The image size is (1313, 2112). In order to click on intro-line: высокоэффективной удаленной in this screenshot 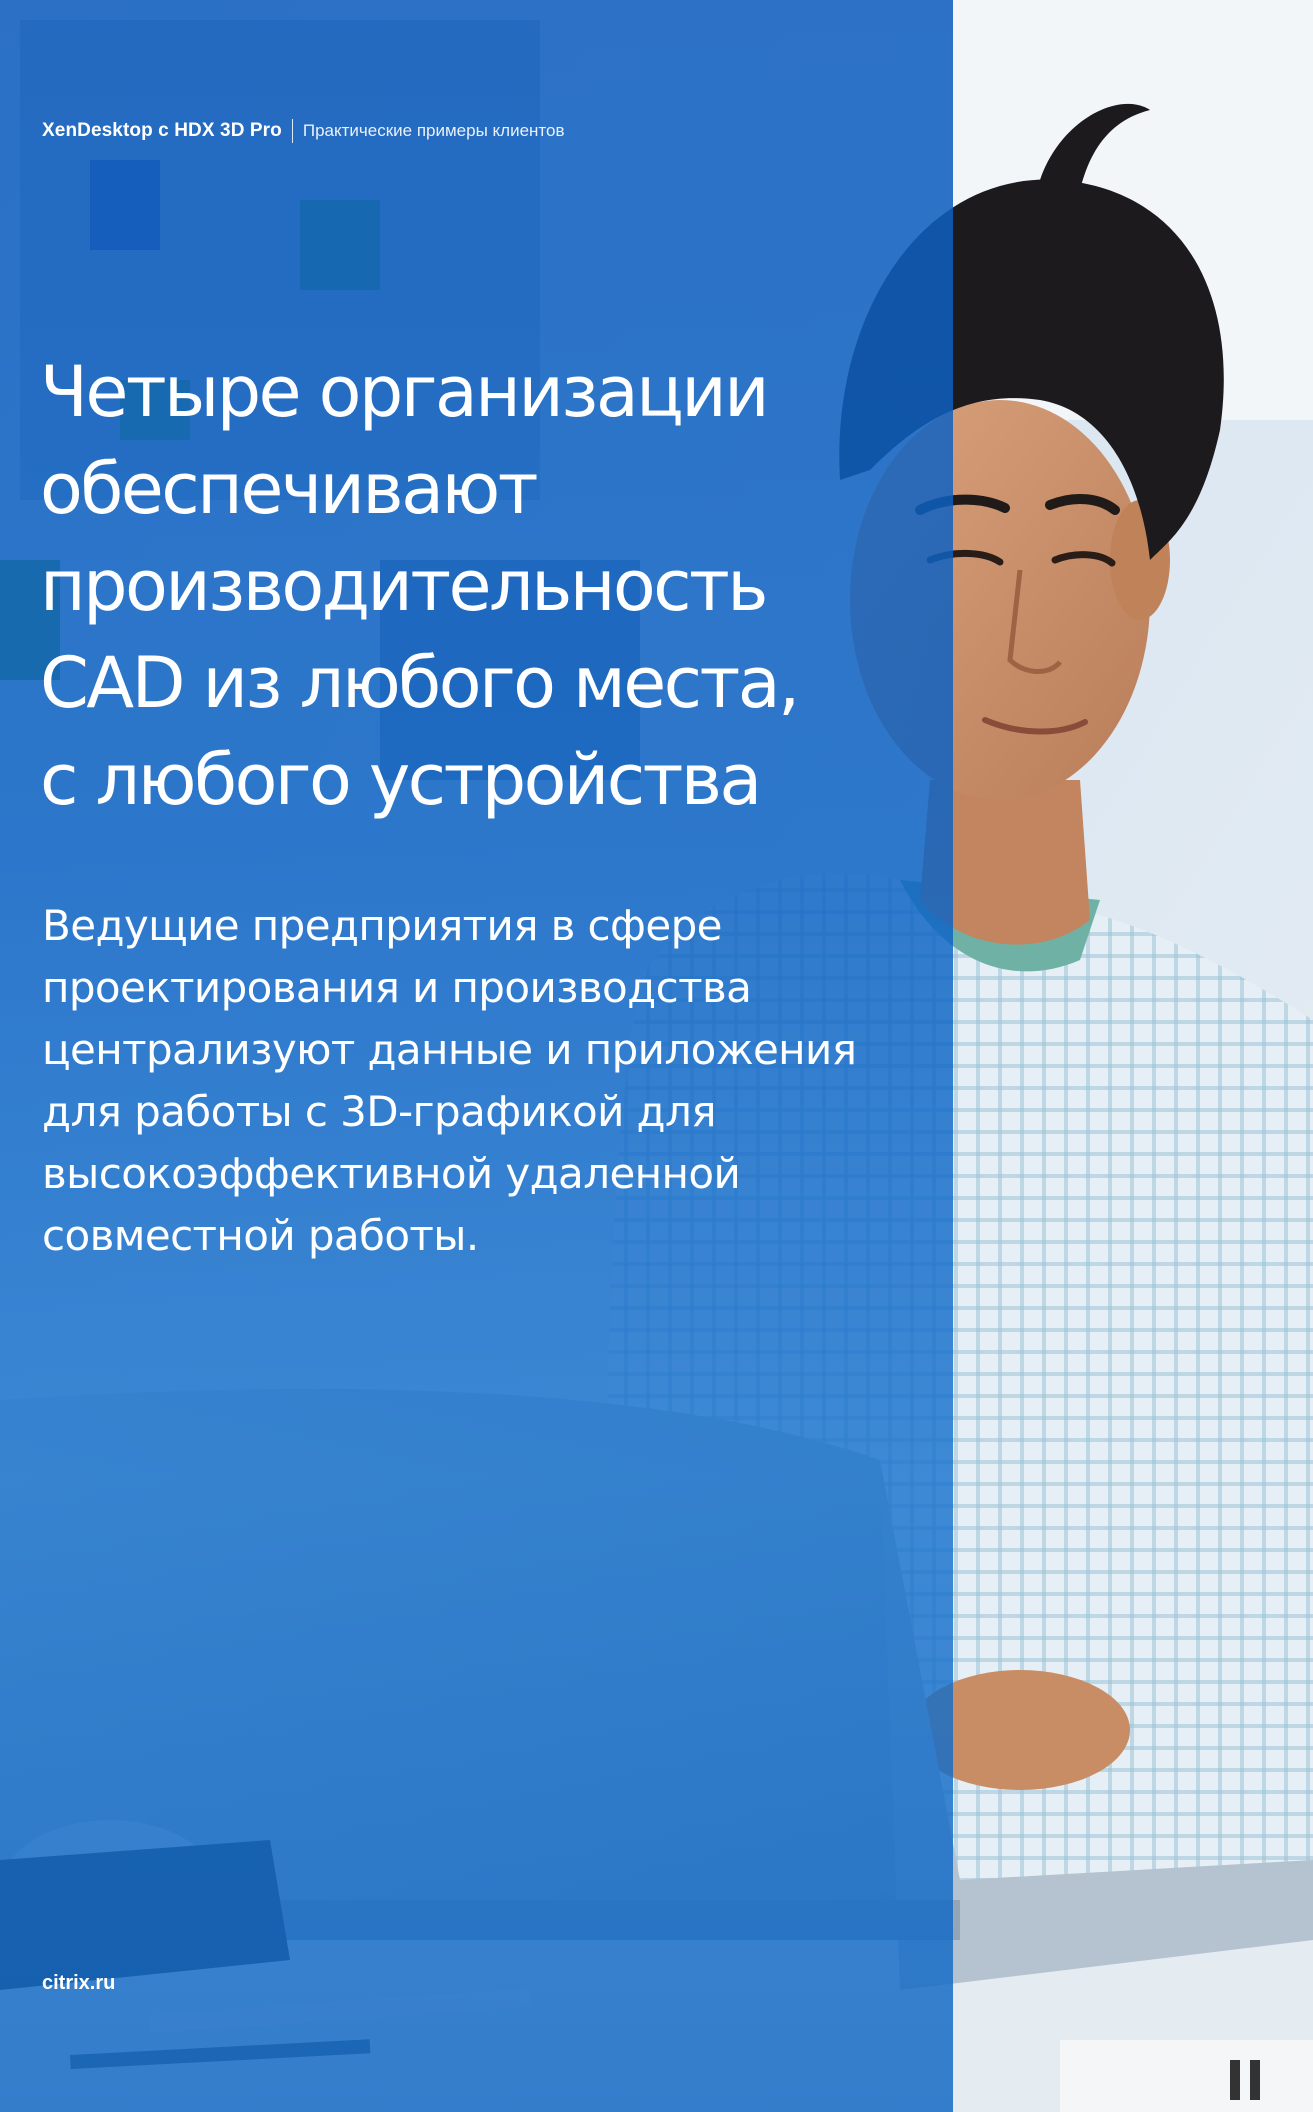, I will do `click(391, 1173)`.